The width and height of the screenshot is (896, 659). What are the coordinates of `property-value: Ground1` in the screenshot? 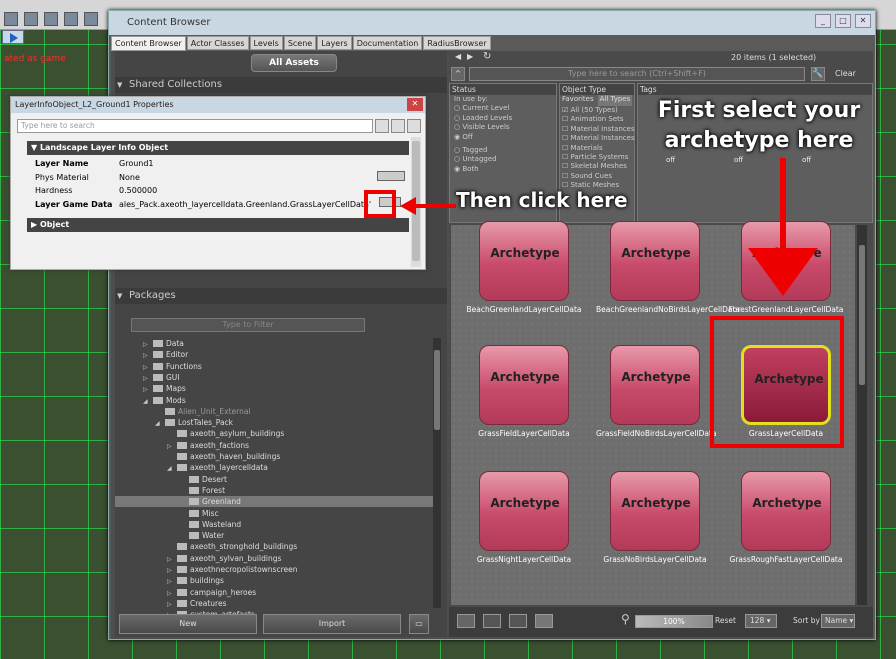 It's located at (136, 163).